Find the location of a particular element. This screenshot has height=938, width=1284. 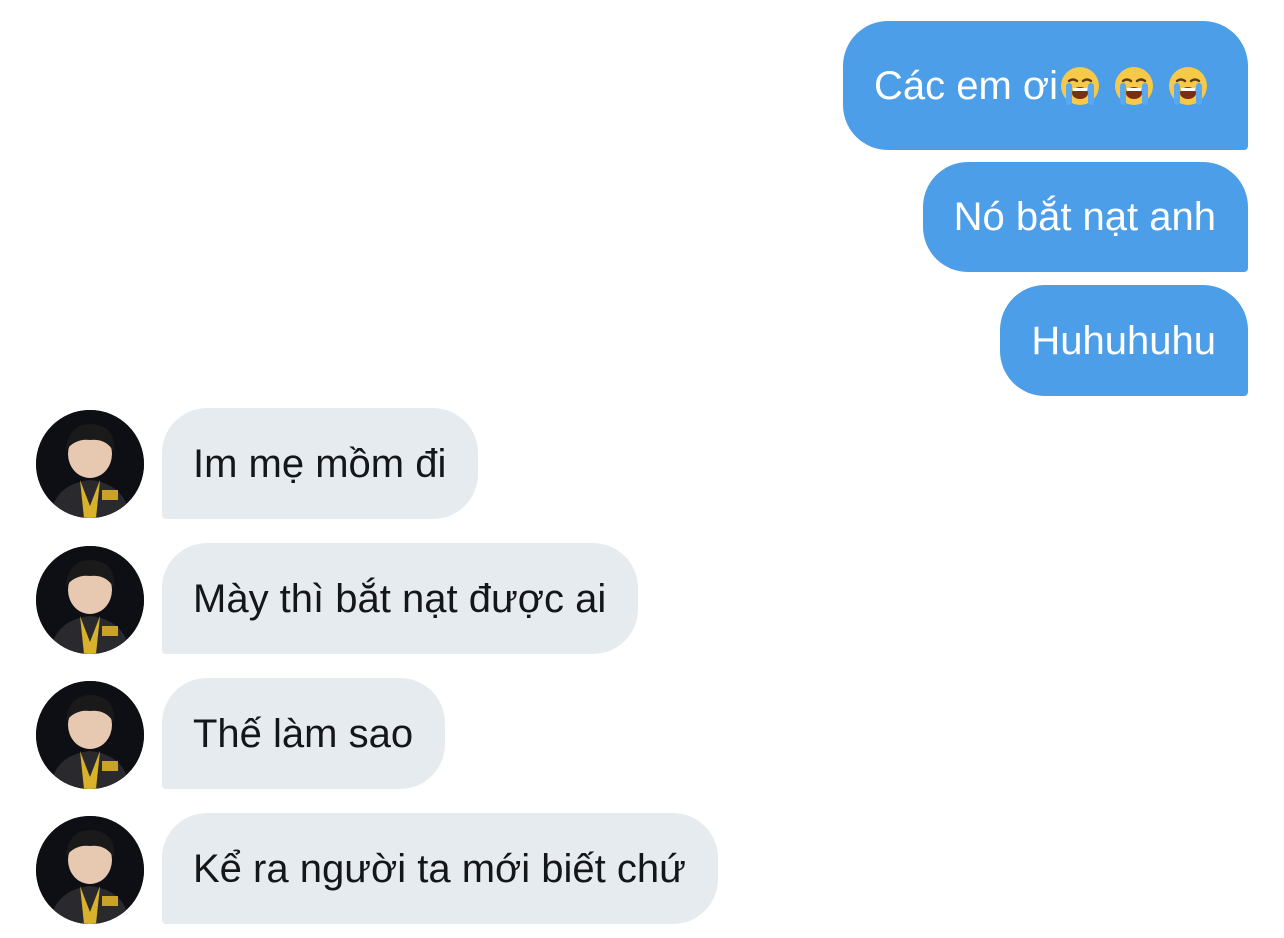

message-text: Thế làm sao is located at coordinates (303, 733).